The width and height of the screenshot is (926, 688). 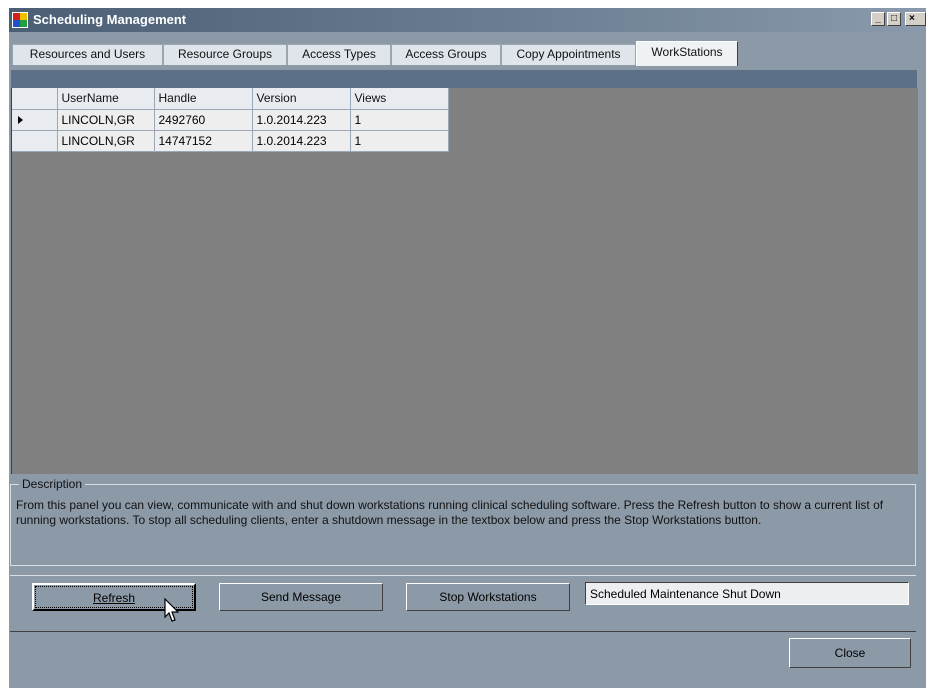 I want to click on shutdown-message-input, so click(x=747, y=593).